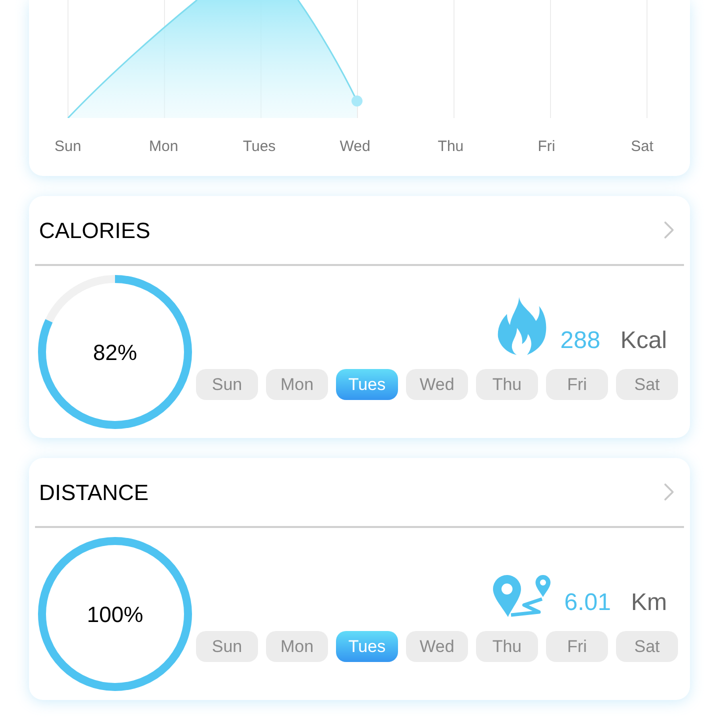 This screenshot has width=720, height=720. I want to click on flame-icon, so click(522, 326).